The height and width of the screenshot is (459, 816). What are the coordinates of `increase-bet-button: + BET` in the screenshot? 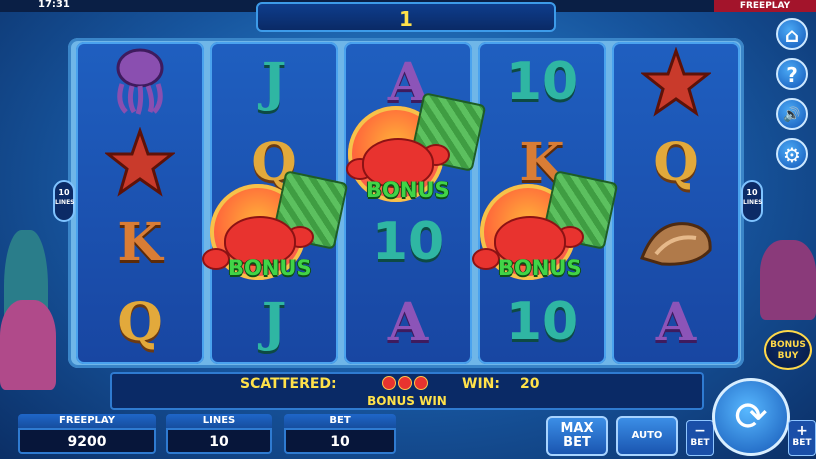 It's located at (802, 438).